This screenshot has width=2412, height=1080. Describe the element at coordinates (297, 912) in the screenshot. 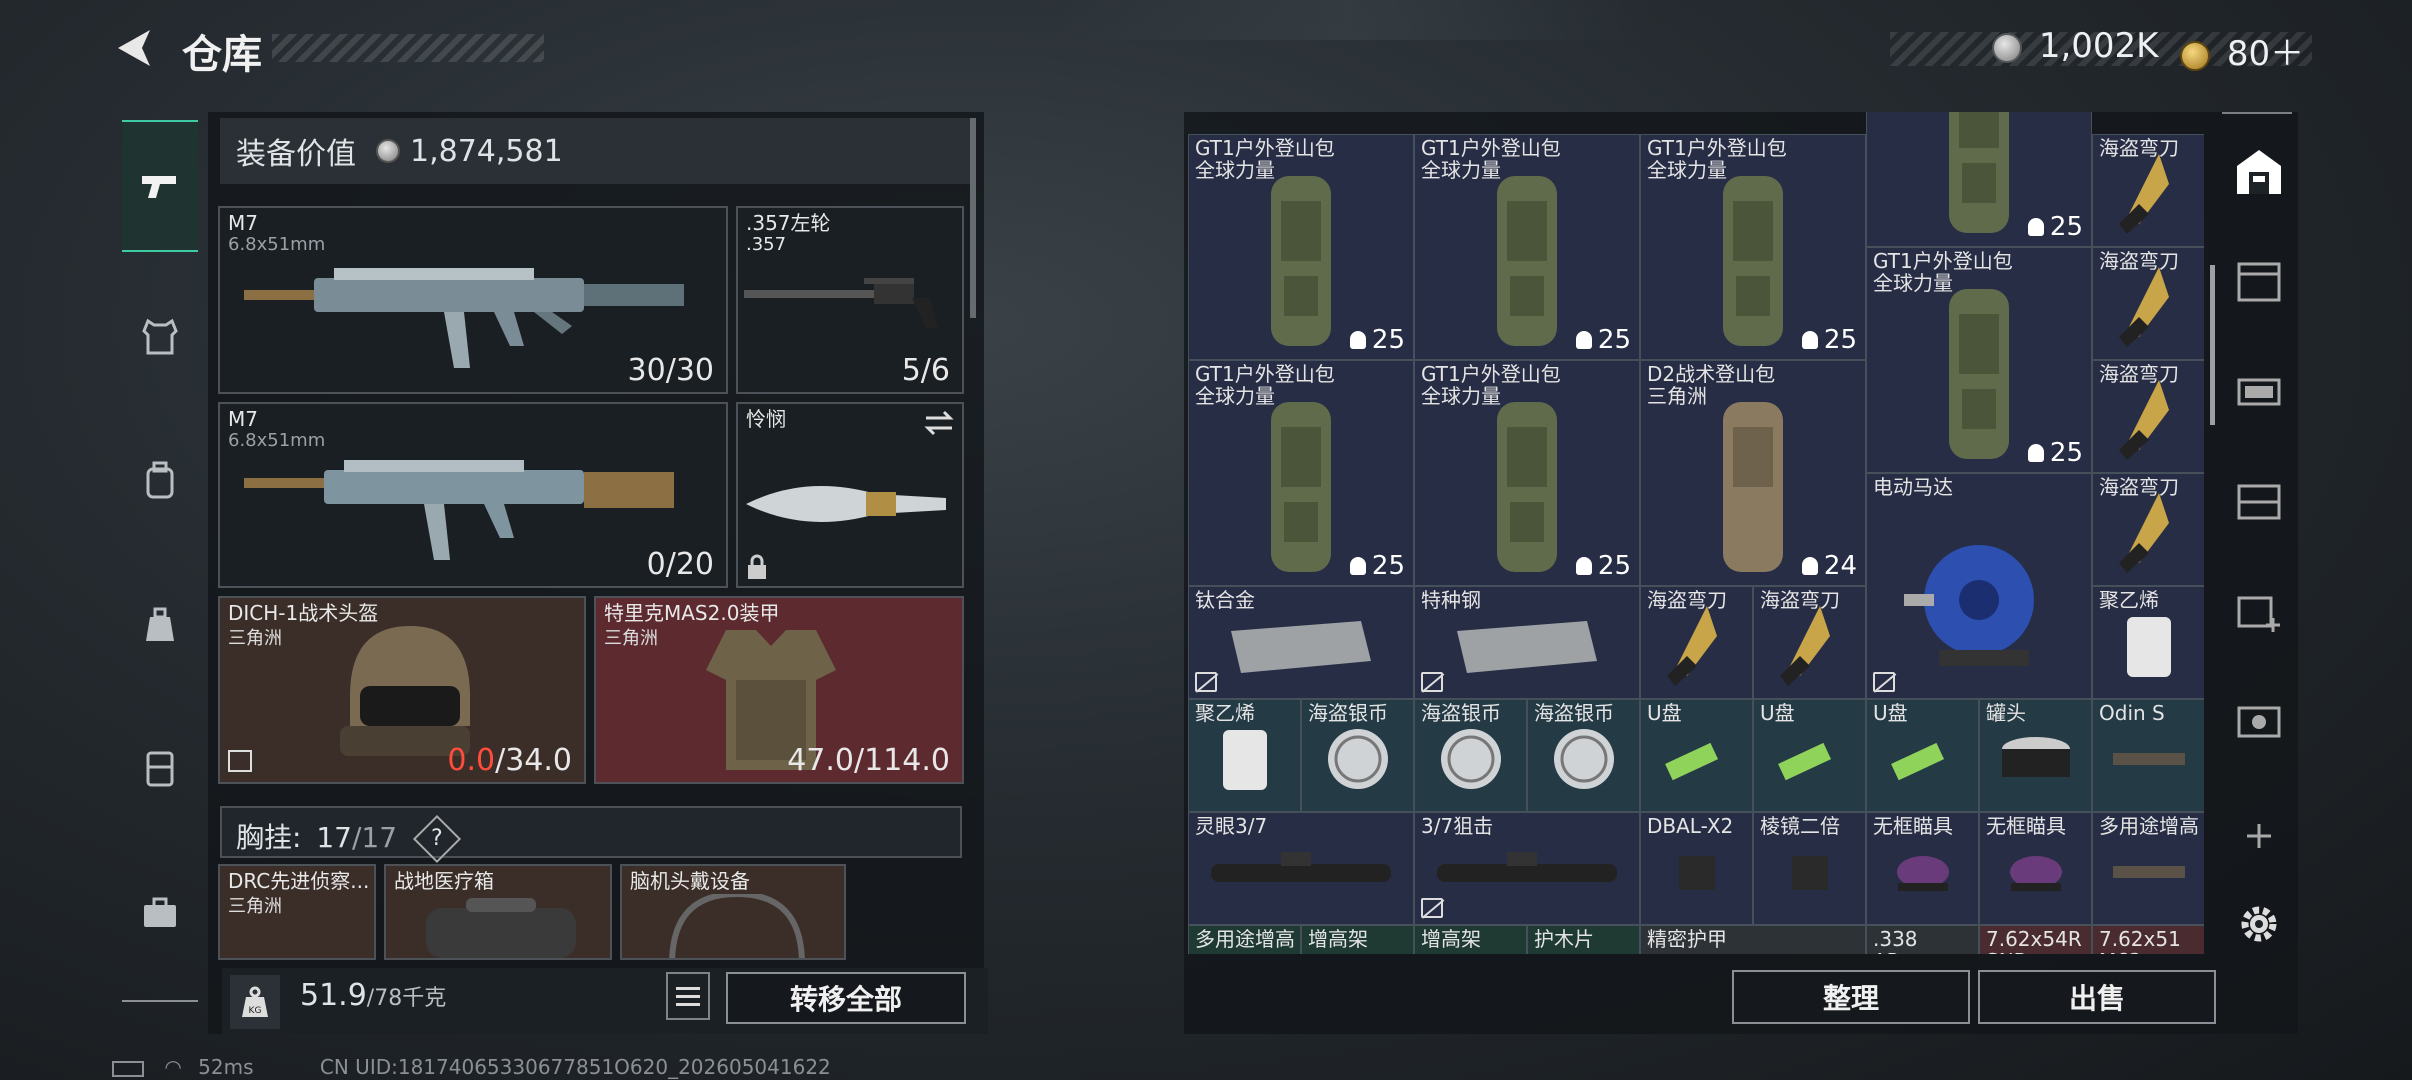

I see `chest-item-1: DRC先进侦察... 三角洲` at that location.